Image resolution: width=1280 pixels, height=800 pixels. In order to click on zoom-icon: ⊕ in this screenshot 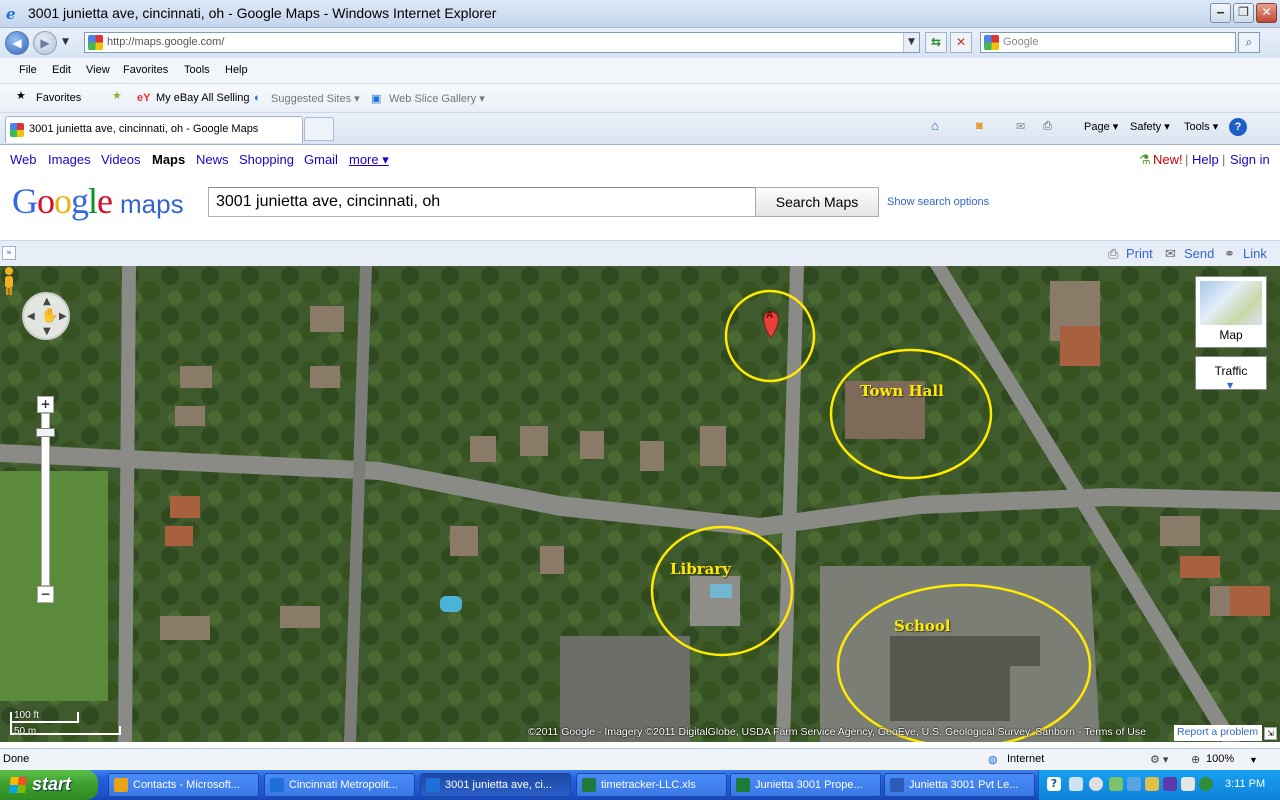, I will do `click(1196, 760)`.